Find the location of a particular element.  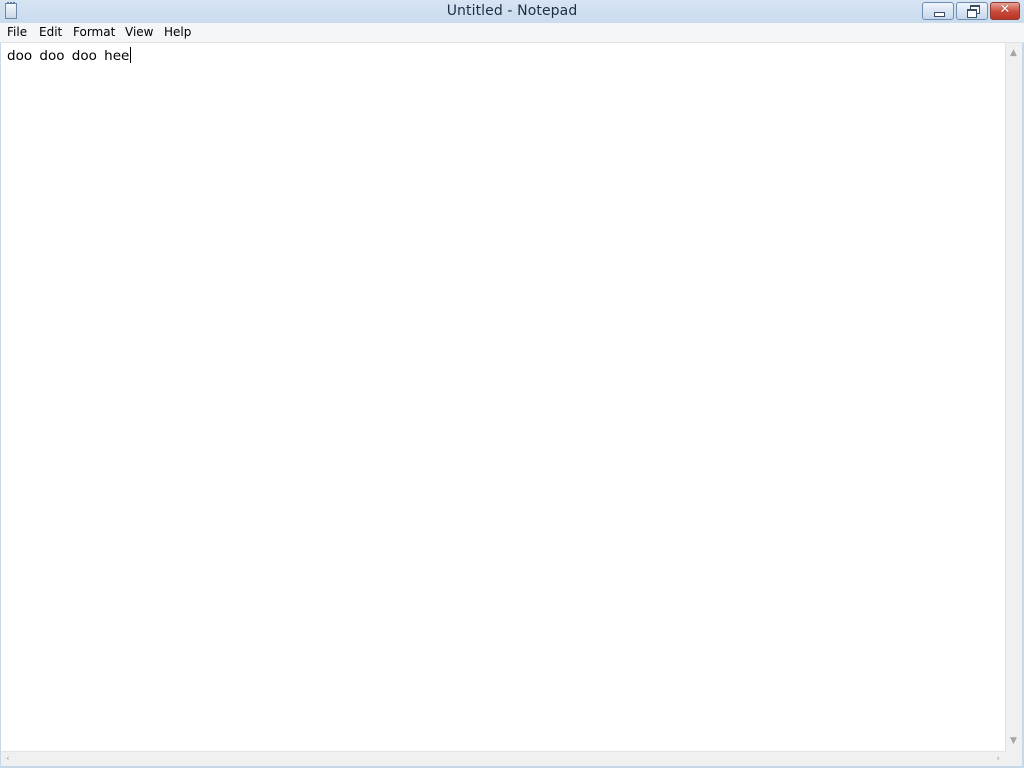

menu-format: Format is located at coordinates (94, 32).